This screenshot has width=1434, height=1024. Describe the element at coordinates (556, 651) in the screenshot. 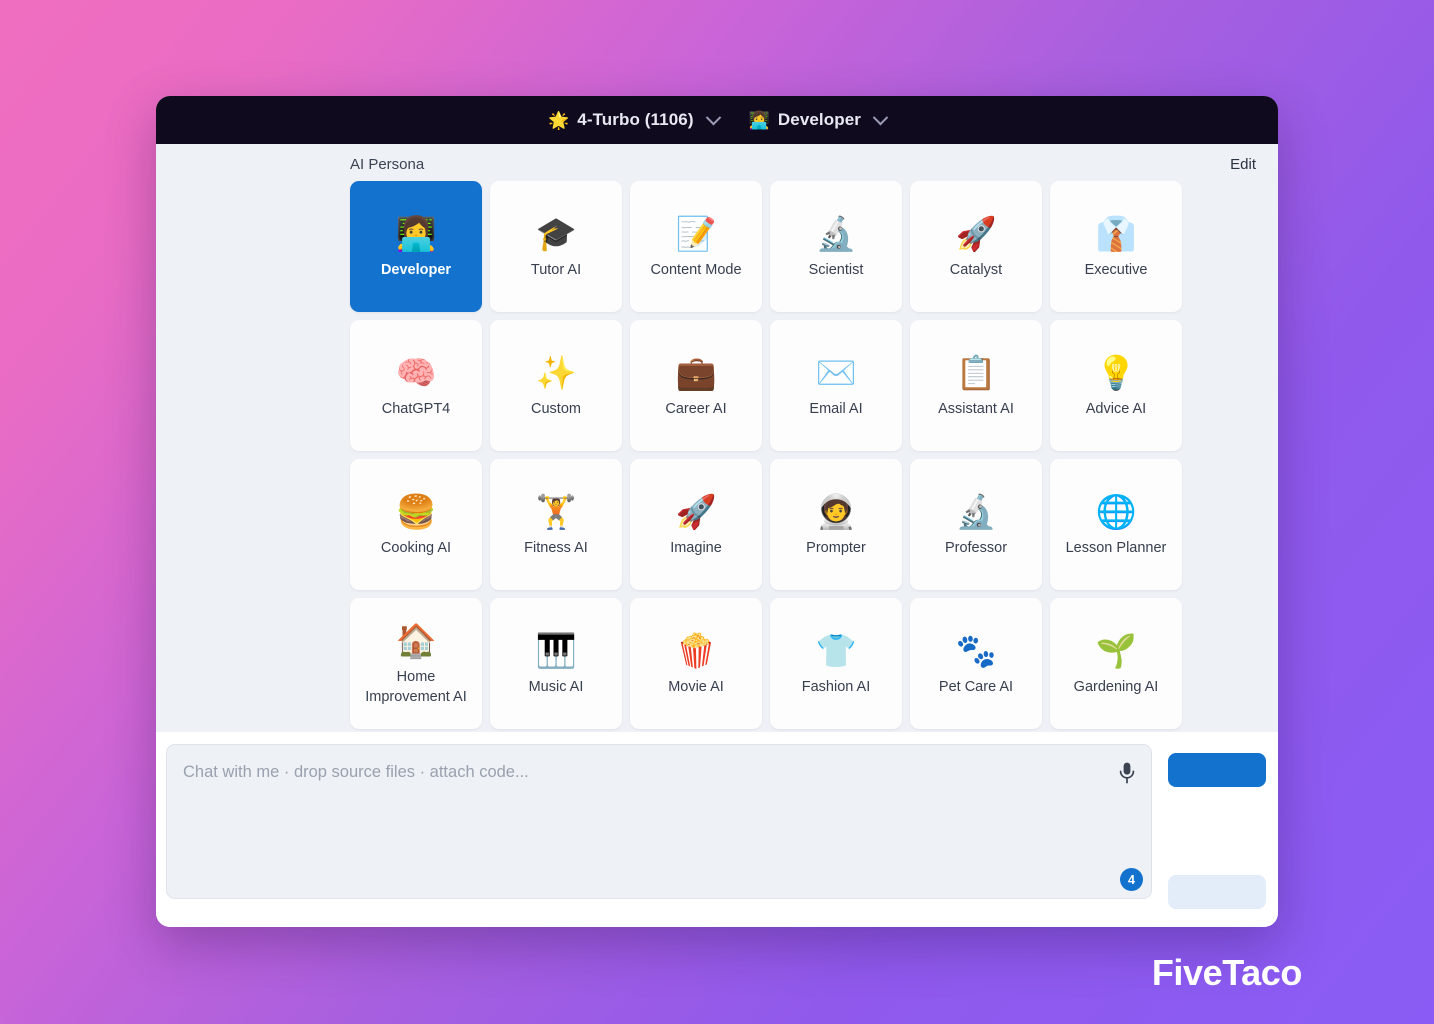

I see `piano-icon: 🎹` at that location.